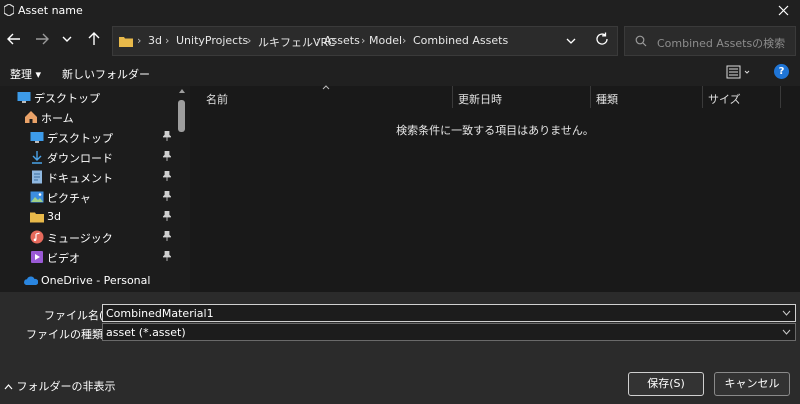  I want to click on column-header-label: 種類, so click(607, 99).